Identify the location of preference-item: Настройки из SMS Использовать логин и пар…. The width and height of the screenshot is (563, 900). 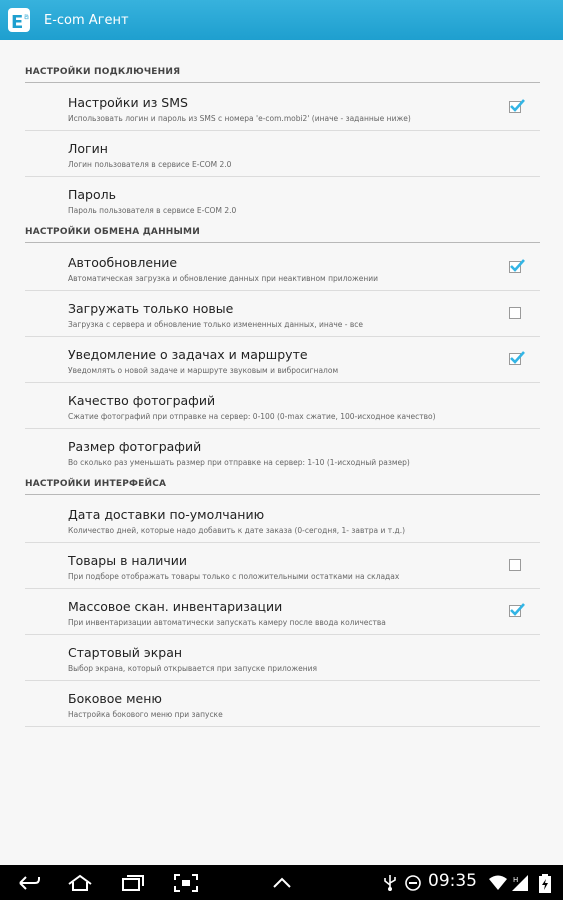
(282, 108).